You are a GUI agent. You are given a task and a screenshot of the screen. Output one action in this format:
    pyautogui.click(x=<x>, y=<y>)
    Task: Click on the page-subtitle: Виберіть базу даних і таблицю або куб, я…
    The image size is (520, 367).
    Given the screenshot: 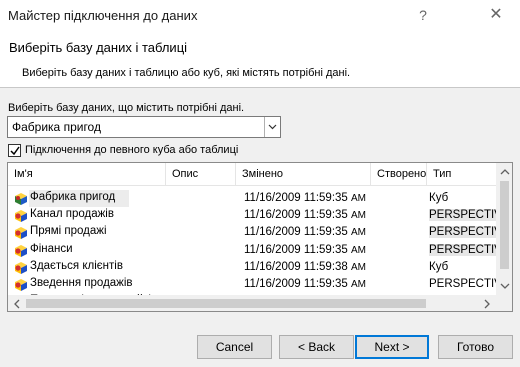 What is the action you would take?
    pyautogui.click(x=186, y=73)
    